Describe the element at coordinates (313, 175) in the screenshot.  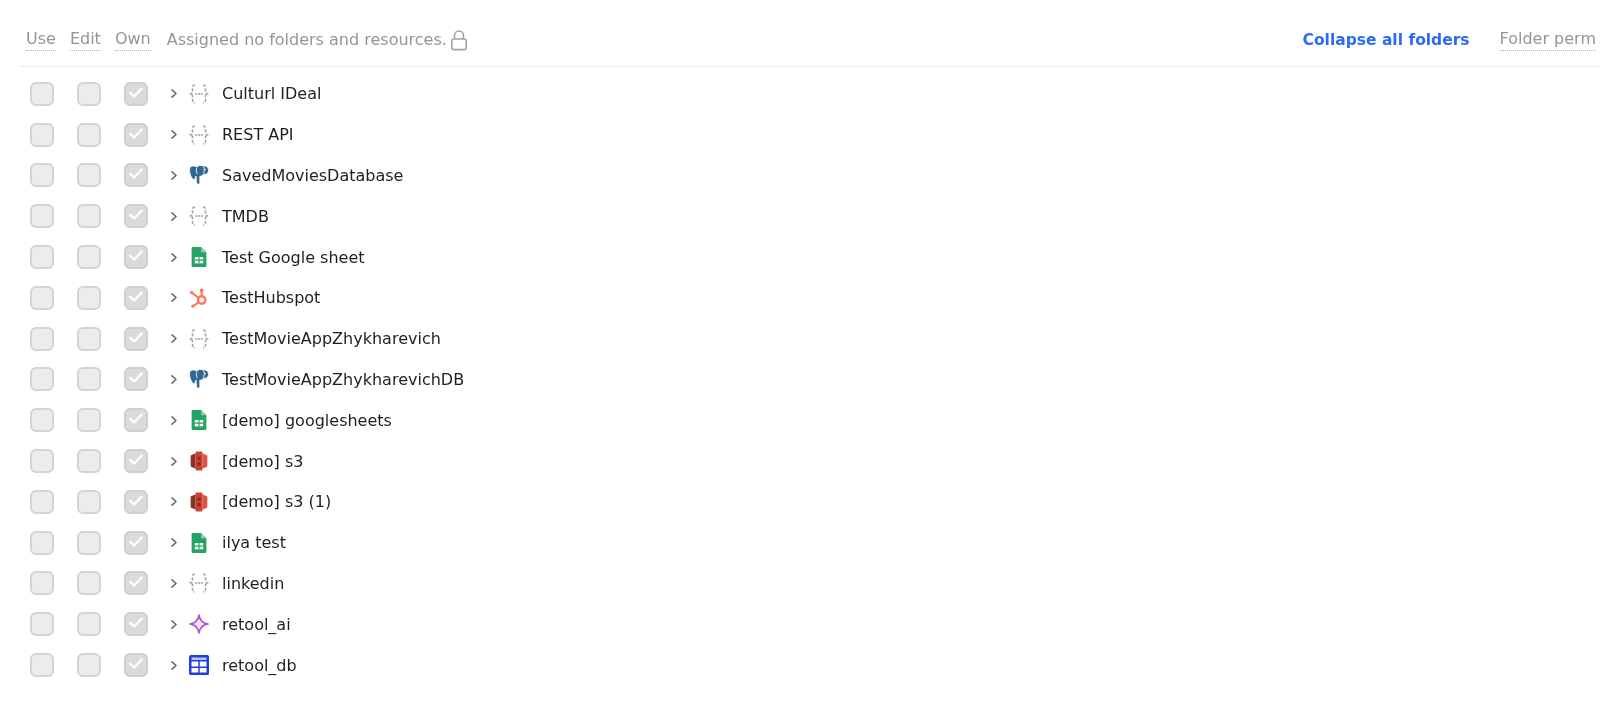
I see `resource-name: SavedMoviesDatabase` at that location.